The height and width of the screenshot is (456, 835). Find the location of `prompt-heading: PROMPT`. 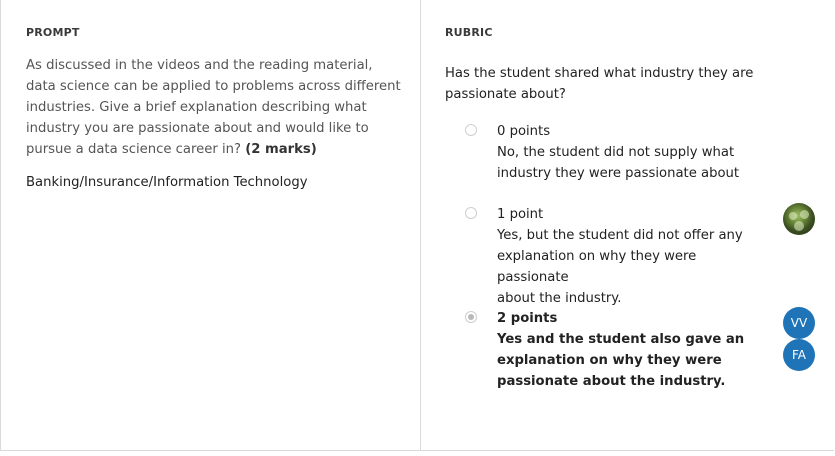

prompt-heading: PROMPT is located at coordinates (53, 32).